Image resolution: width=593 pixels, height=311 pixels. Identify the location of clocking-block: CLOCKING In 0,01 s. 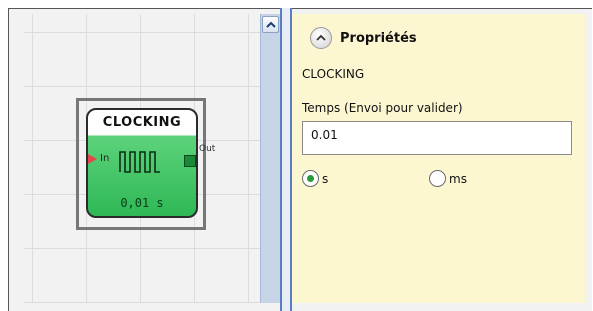
(142, 163).